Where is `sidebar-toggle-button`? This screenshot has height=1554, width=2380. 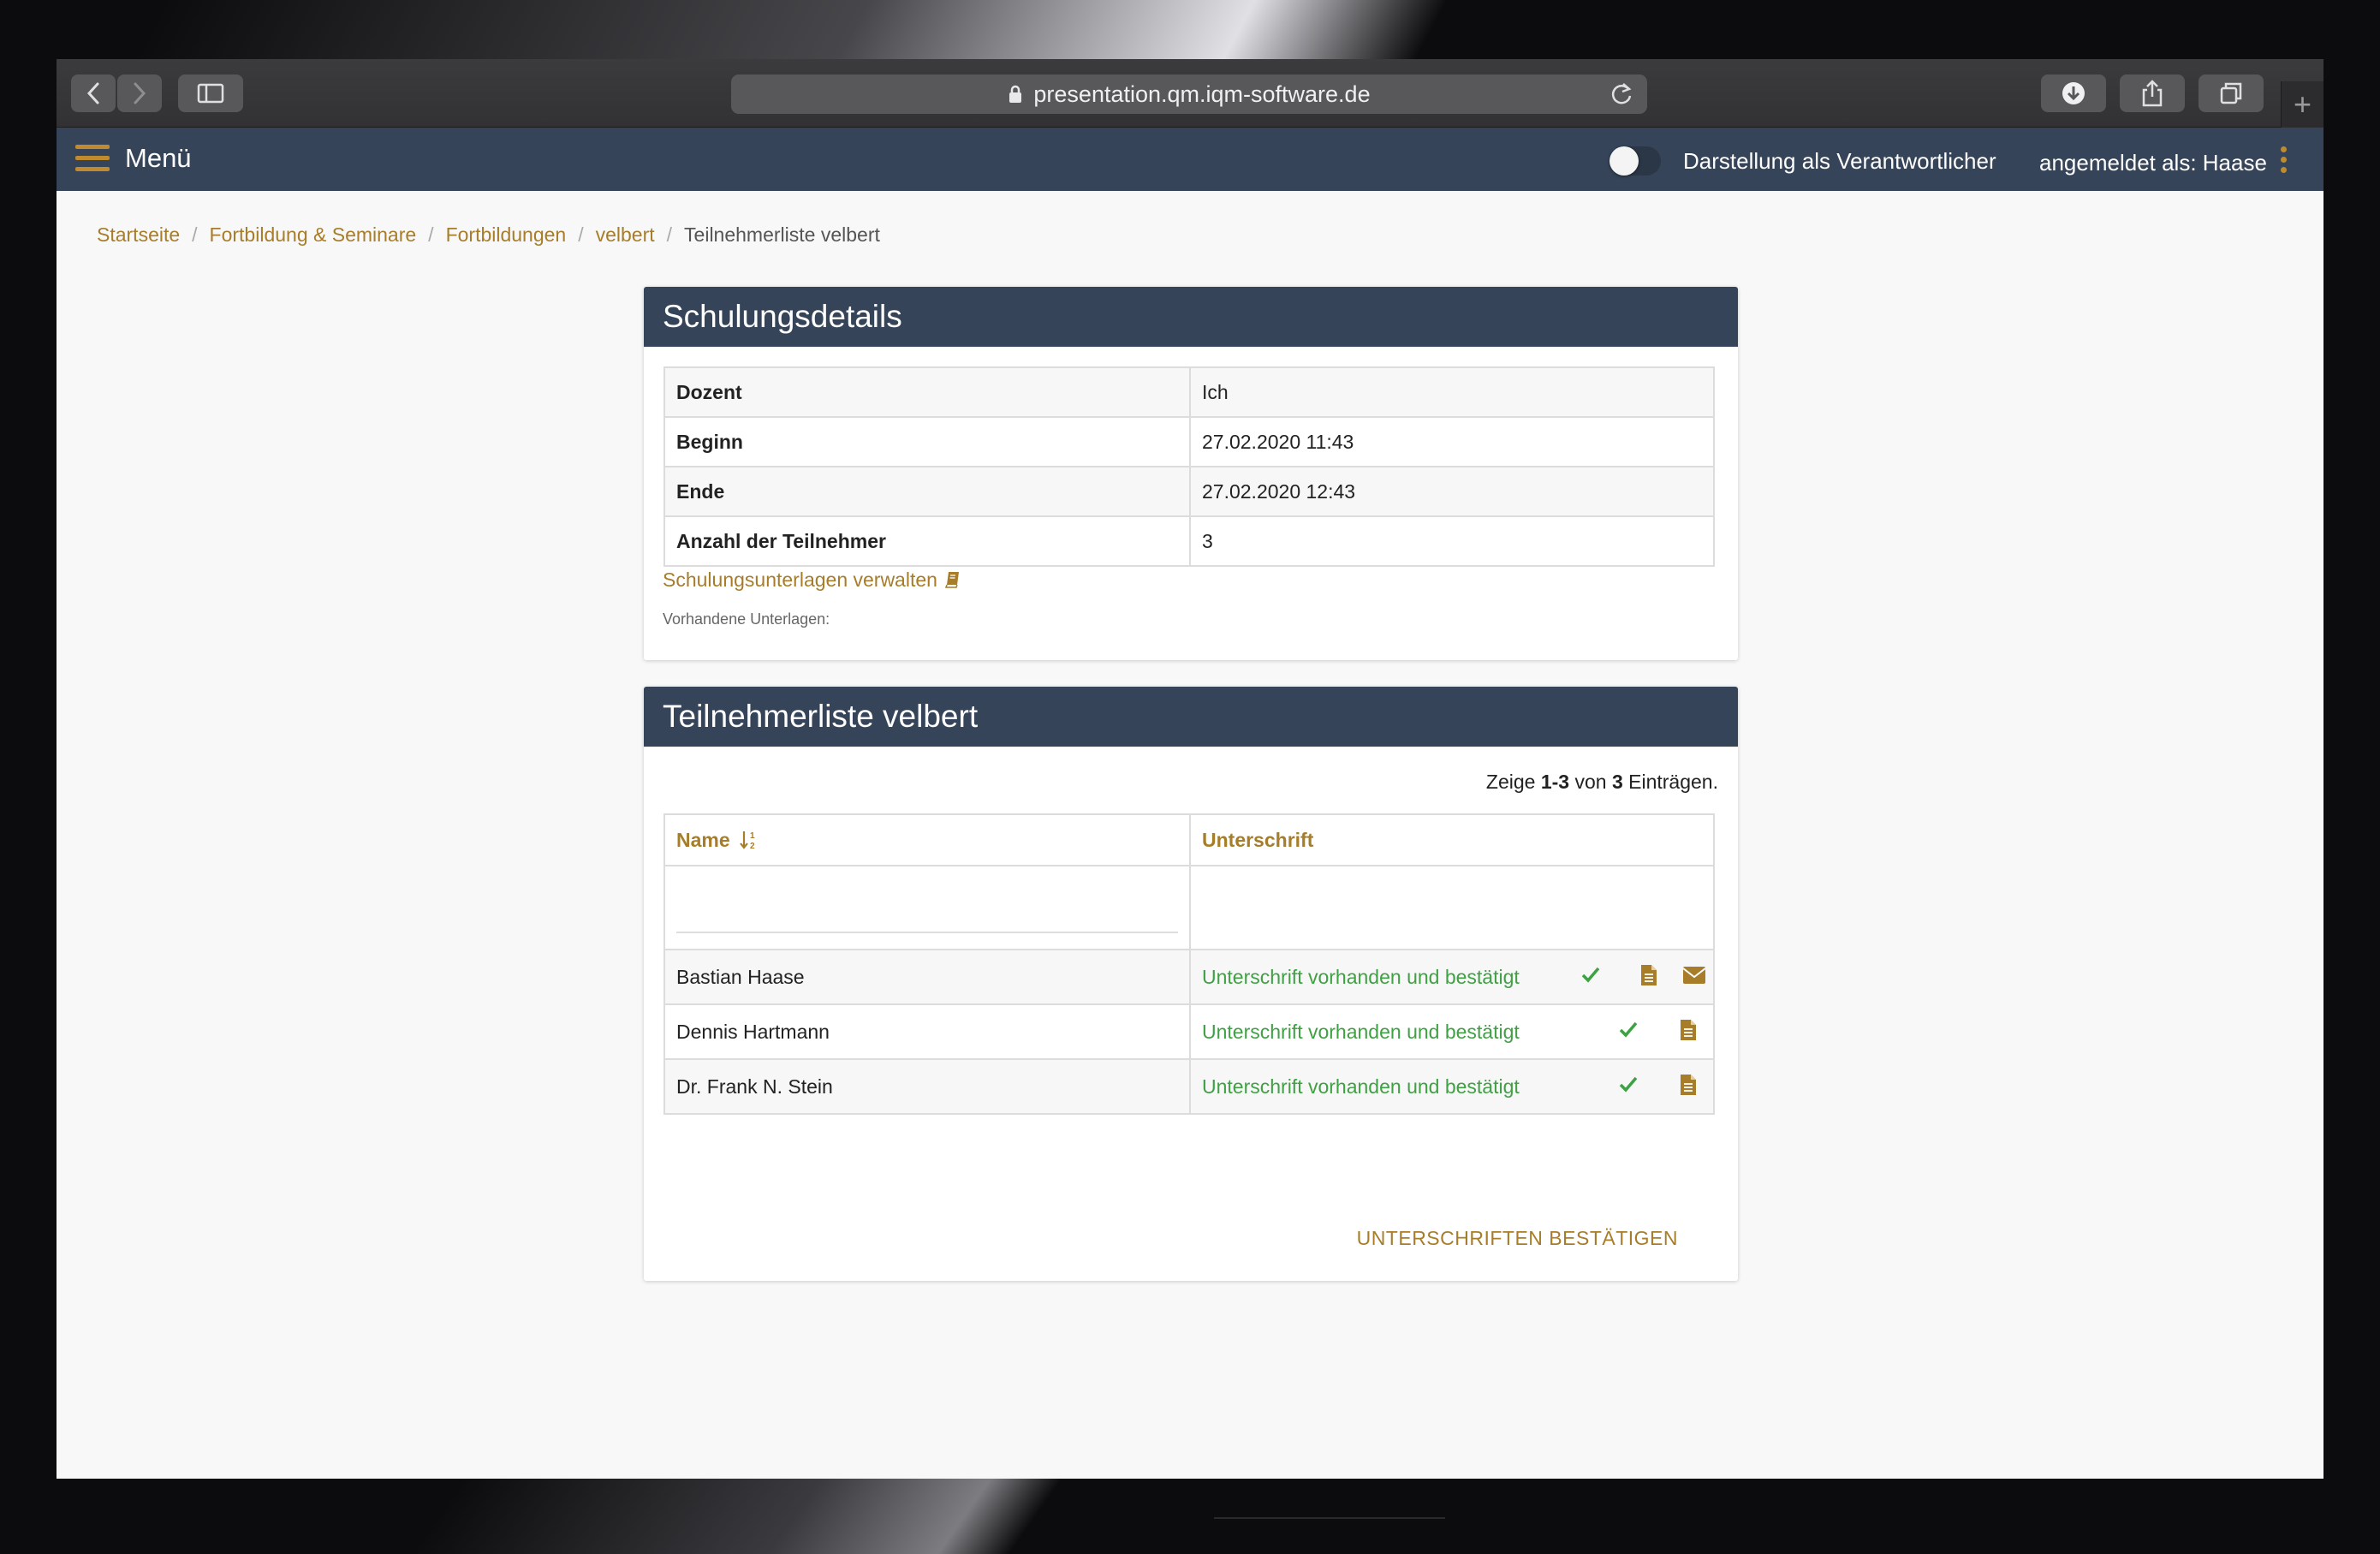
sidebar-toggle-button is located at coordinates (210, 93).